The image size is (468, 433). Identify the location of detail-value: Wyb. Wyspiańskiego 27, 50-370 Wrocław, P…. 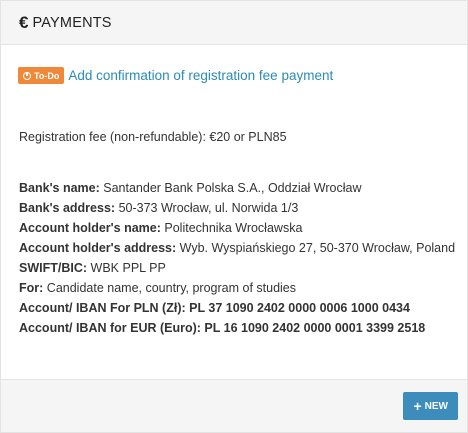
(317, 248).